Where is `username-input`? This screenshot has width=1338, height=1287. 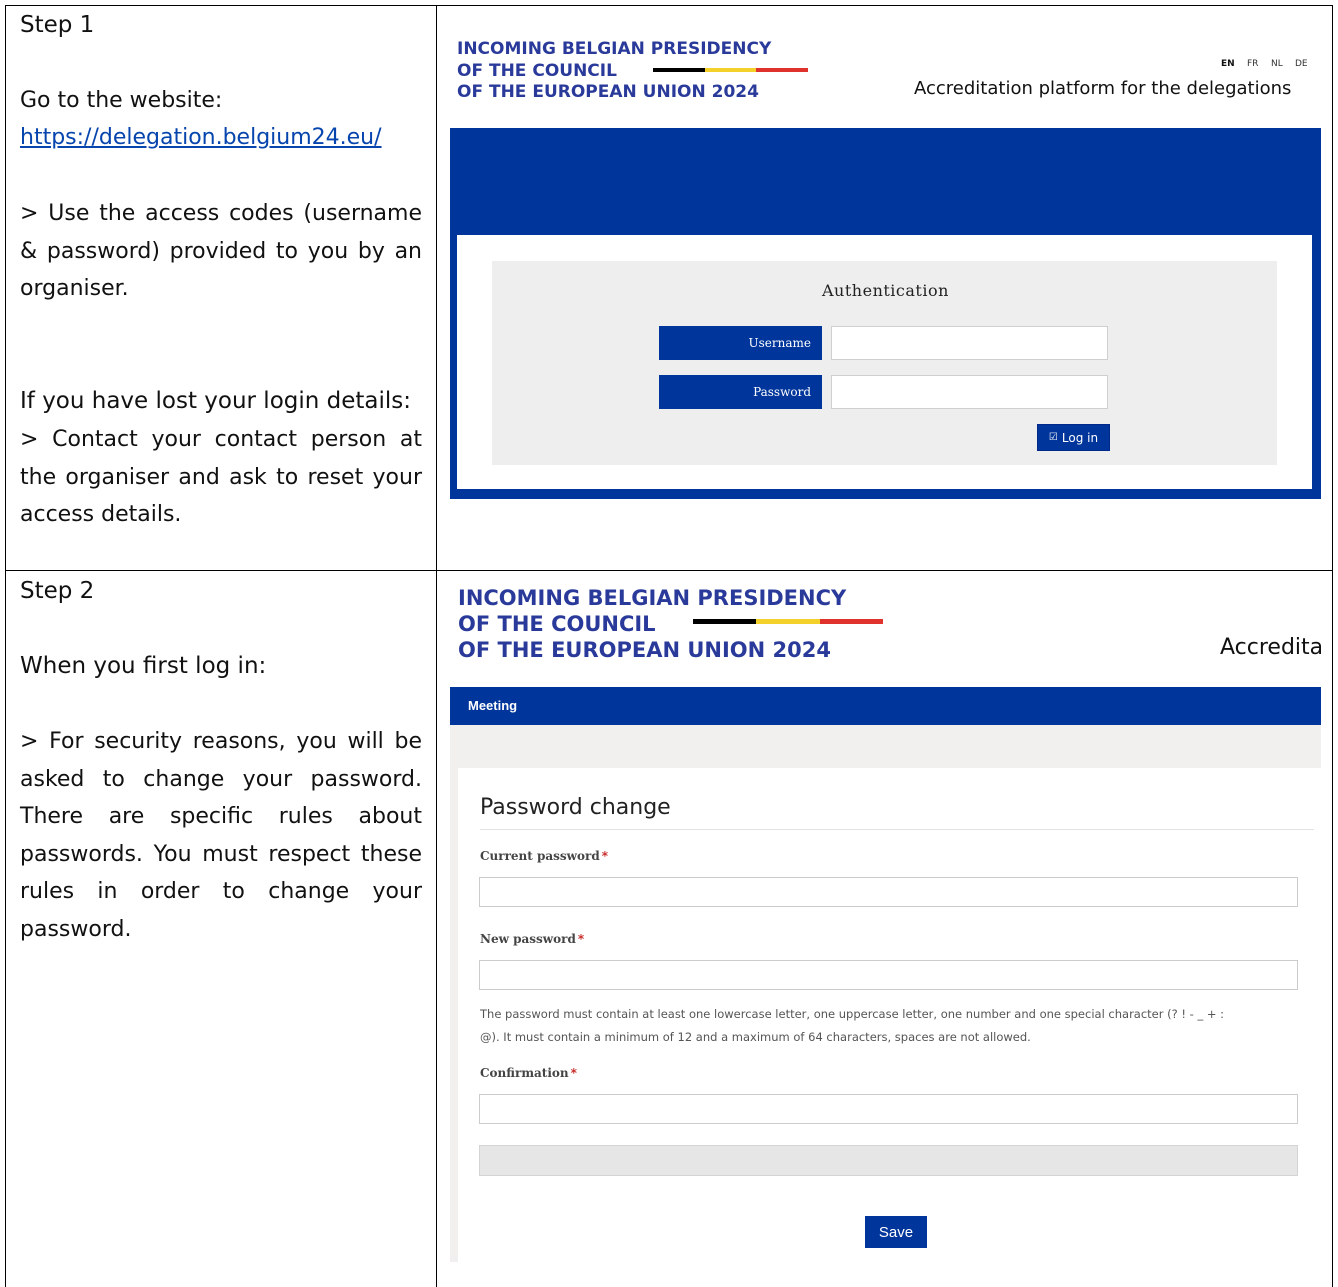
username-input is located at coordinates (969, 343).